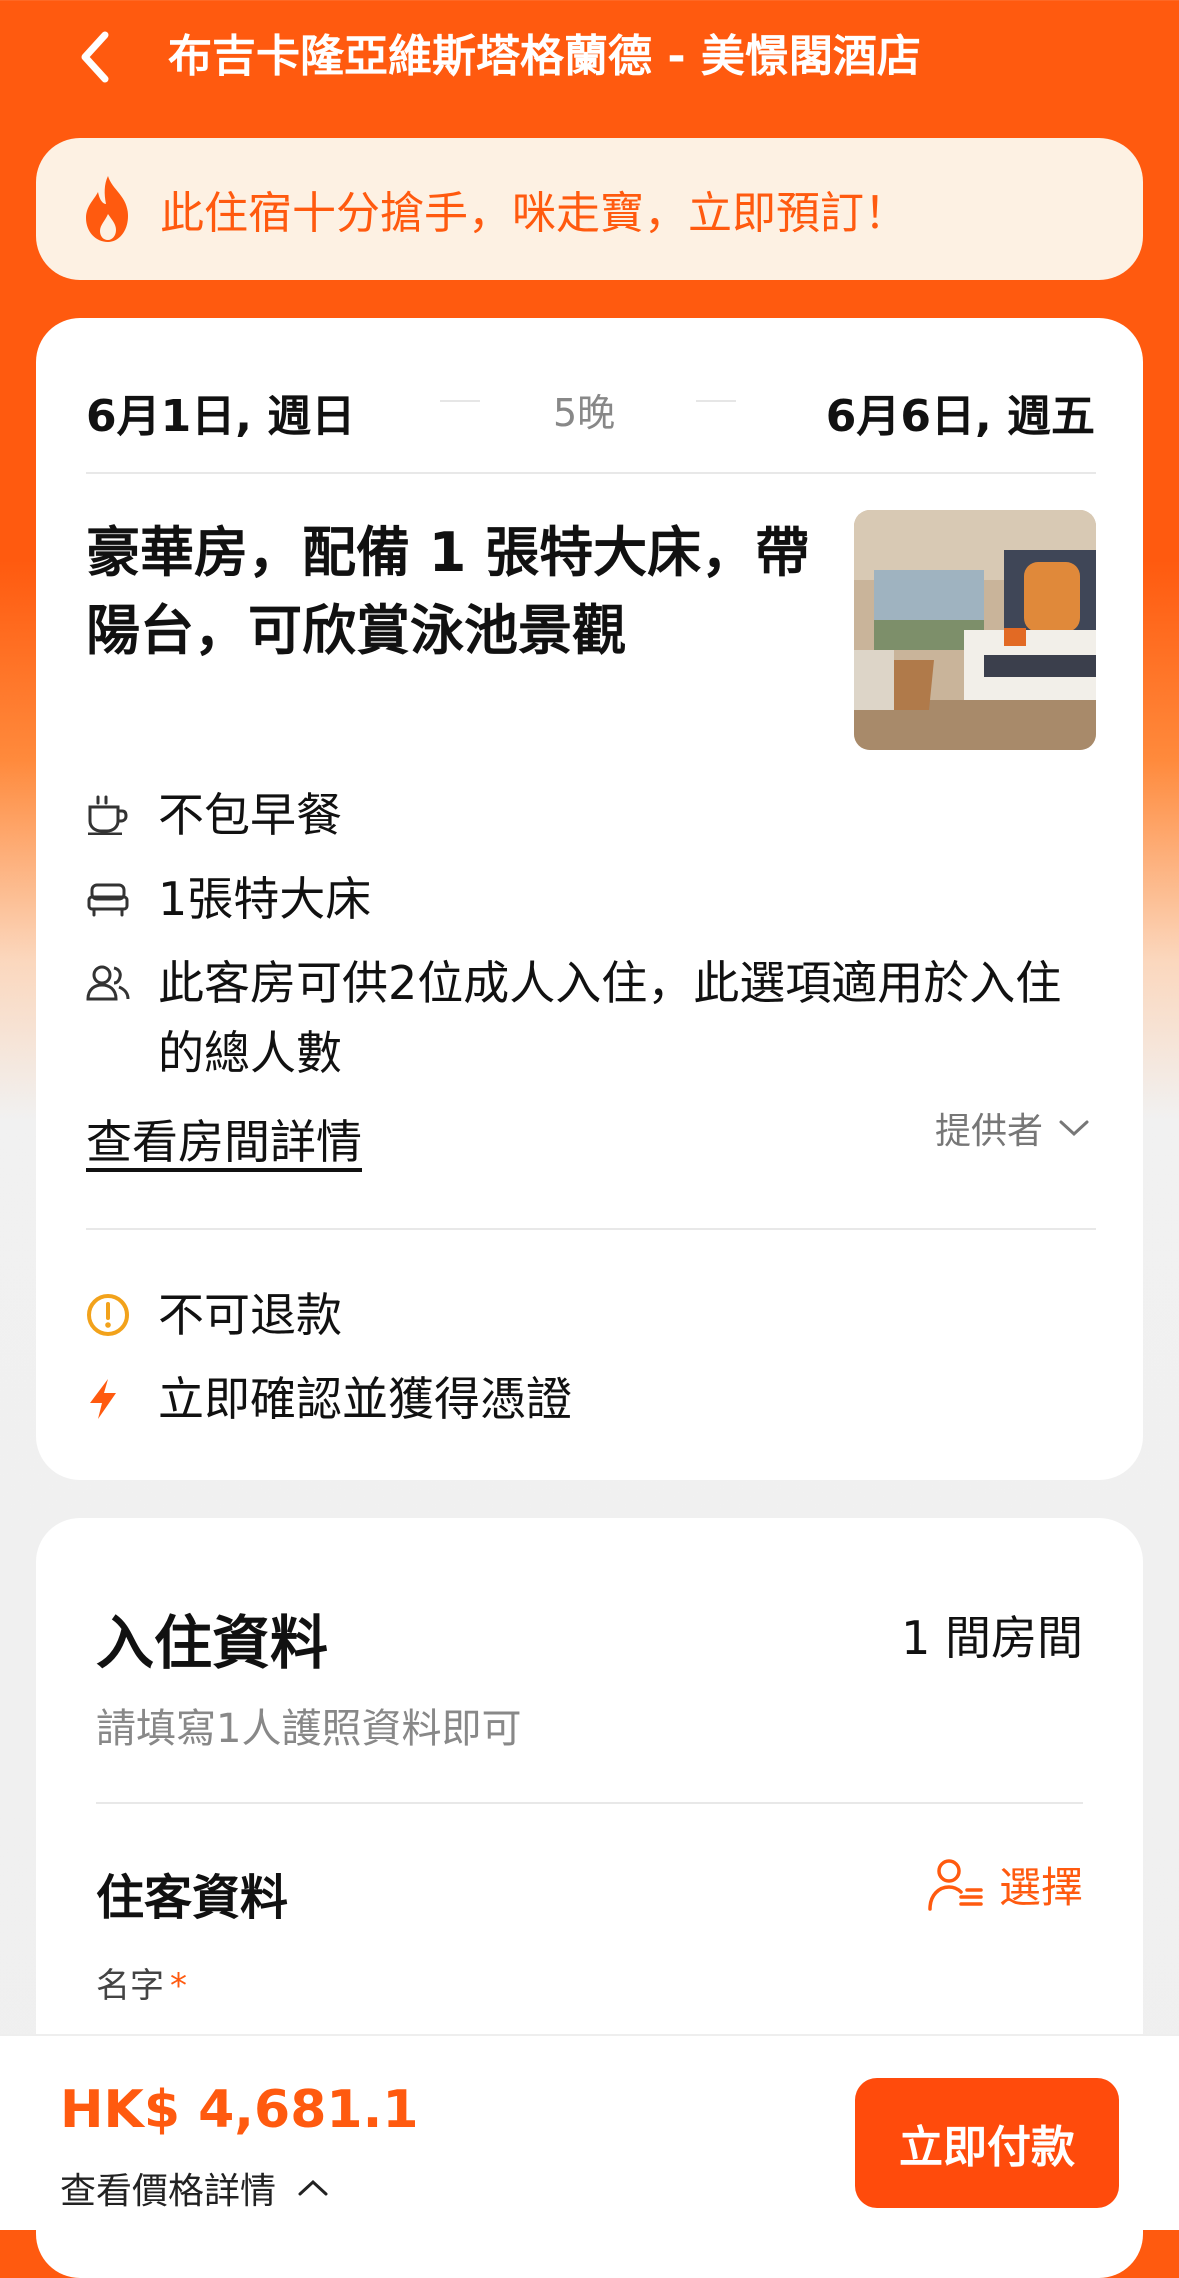  Describe the element at coordinates (534, 213) in the screenshot. I see `promo-text: 此住宿十分搶手，咪走寶，立即預訂！` at that location.